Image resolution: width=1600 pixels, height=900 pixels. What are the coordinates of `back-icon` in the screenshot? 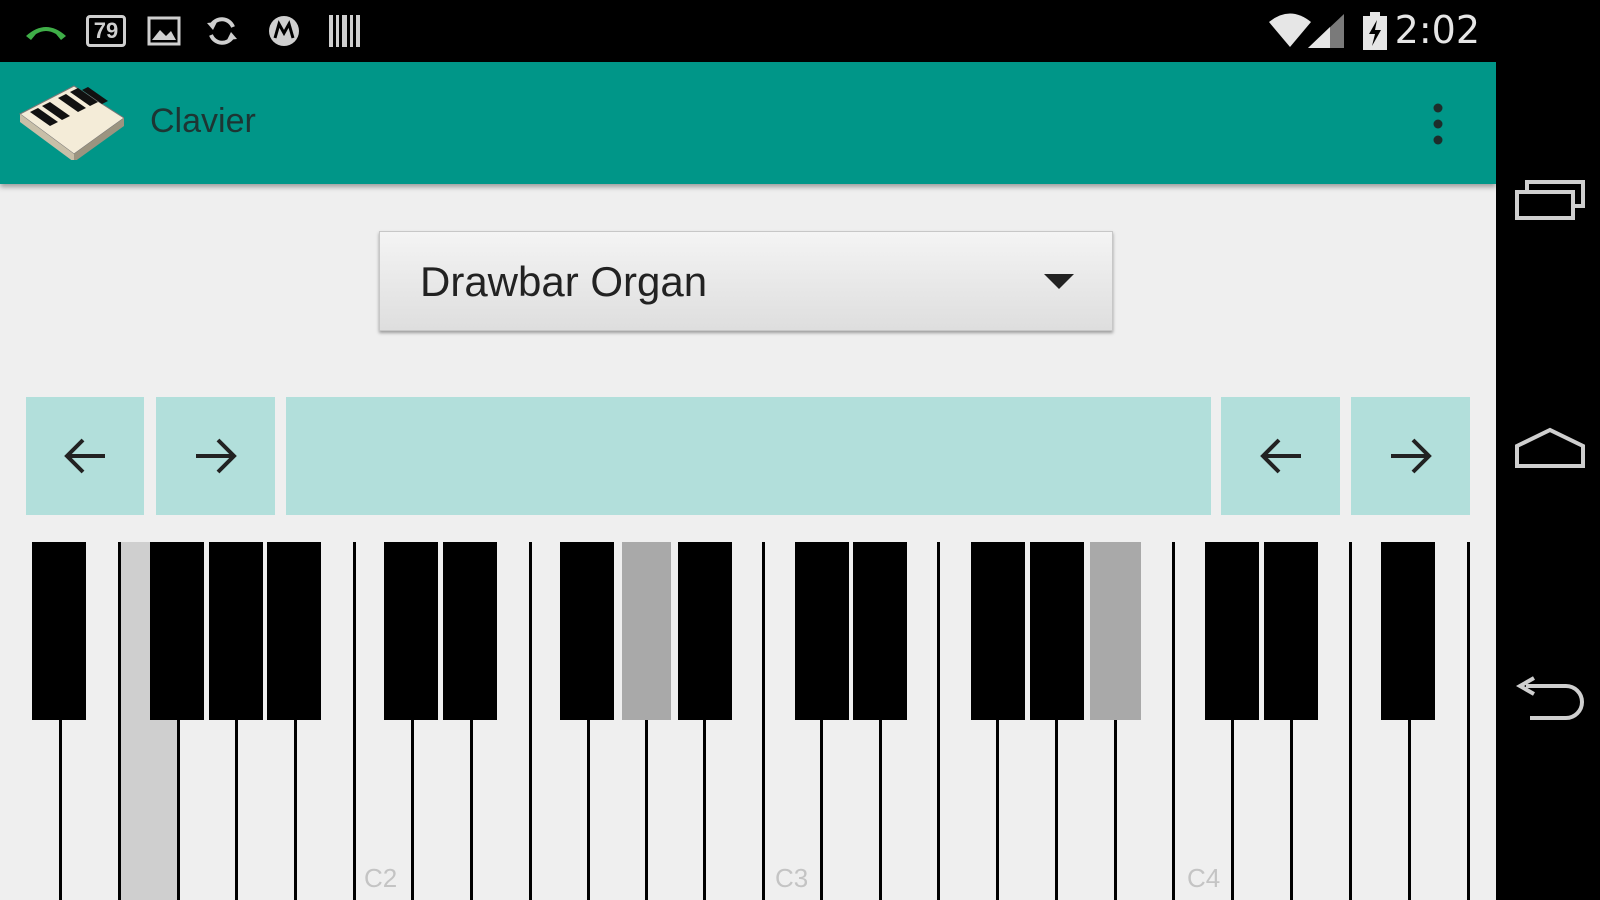 It's located at (1550, 700).